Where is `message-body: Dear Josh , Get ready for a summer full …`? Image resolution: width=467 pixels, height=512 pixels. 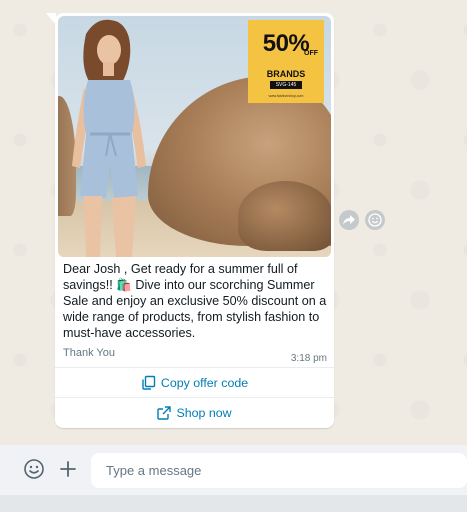 message-body: Dear Josh , Get ready for a summer full … is located at coordinates (195, 301).